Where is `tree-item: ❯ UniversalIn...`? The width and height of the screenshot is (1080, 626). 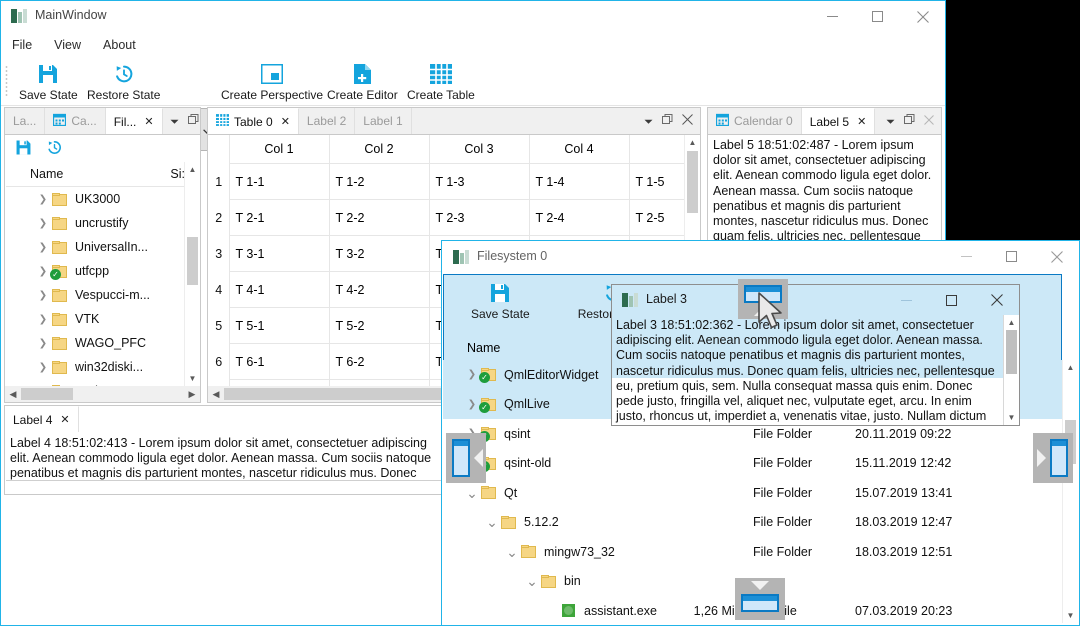 tree-item: ❯ UniversalIn... is located at coordinates (102, 247).